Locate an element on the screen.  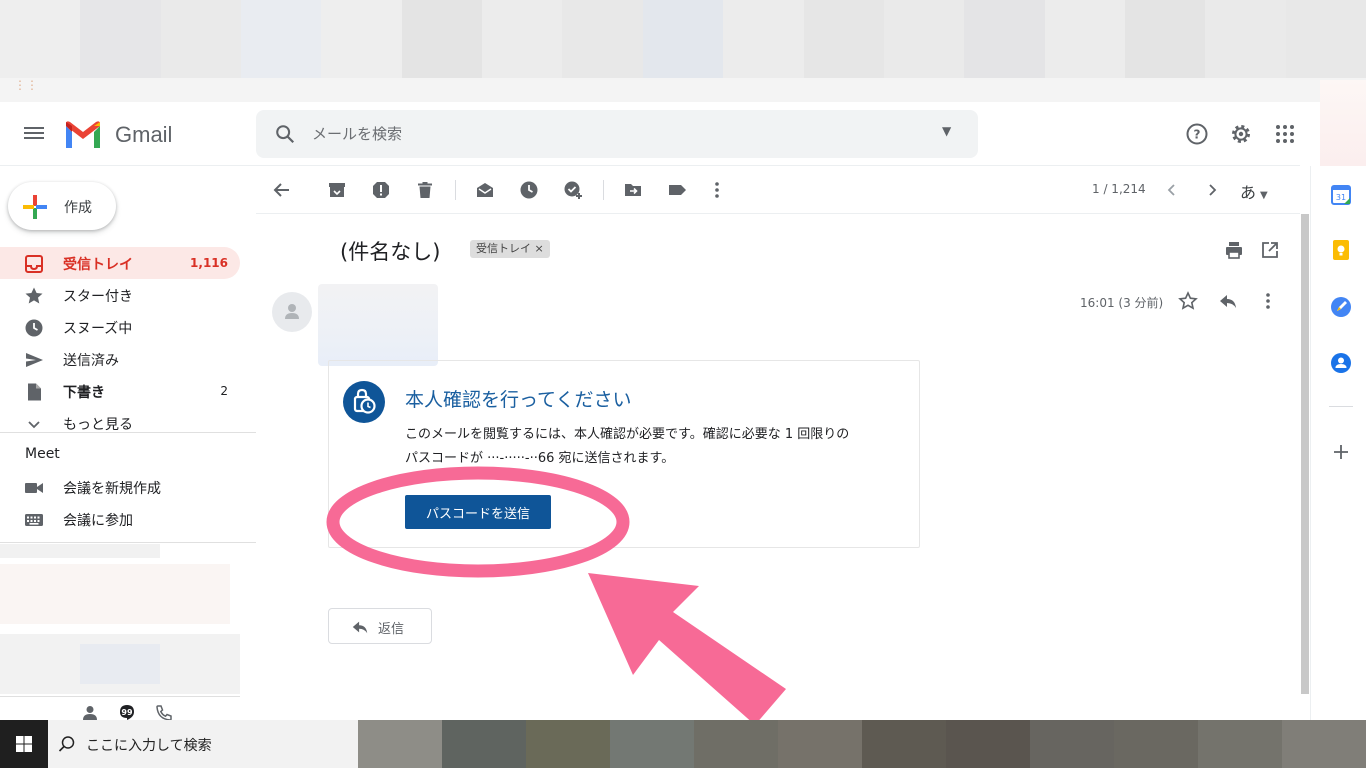
help-icon: ? is located at coordinates (1197, 134).